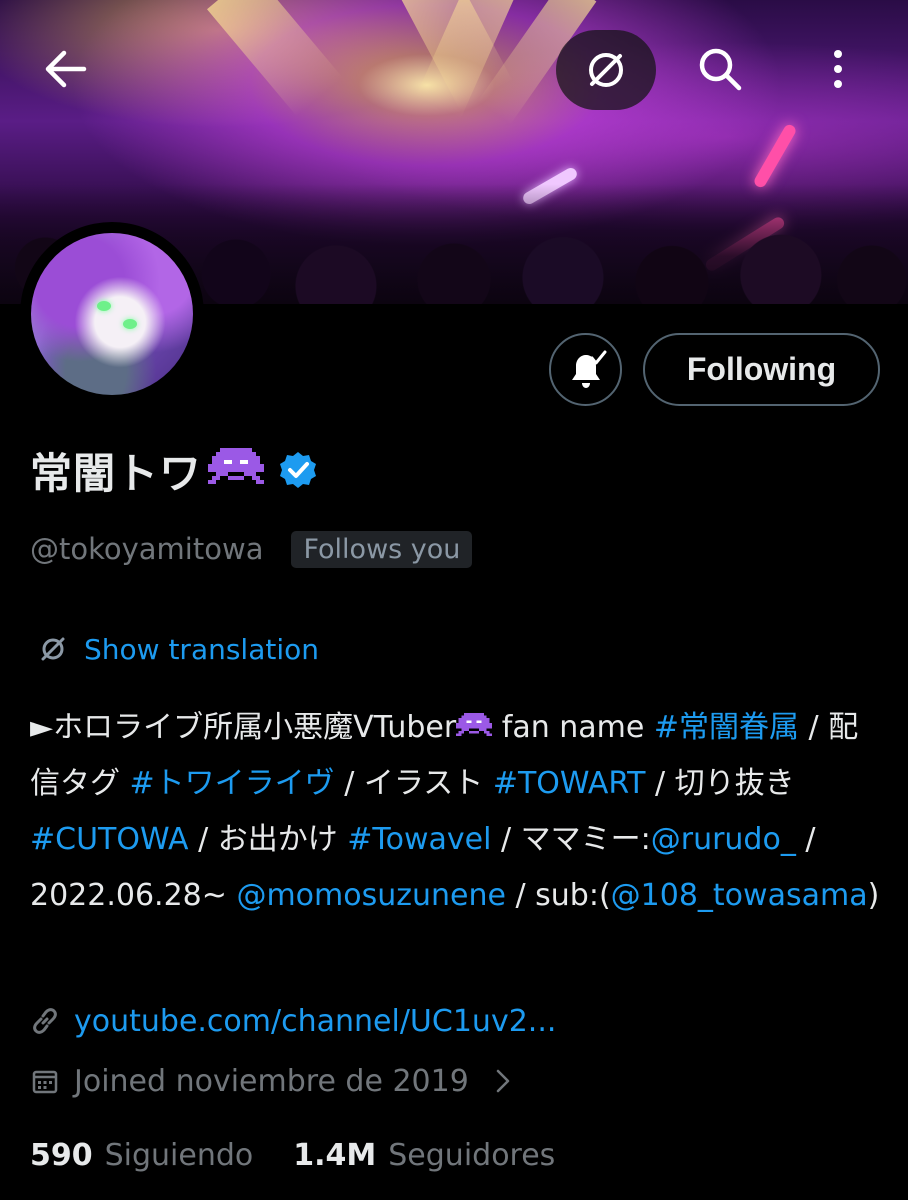 The height and width of the screenshot is (1200, 908). I want to click on show-translation-link: Show translation, so click(178, 649).